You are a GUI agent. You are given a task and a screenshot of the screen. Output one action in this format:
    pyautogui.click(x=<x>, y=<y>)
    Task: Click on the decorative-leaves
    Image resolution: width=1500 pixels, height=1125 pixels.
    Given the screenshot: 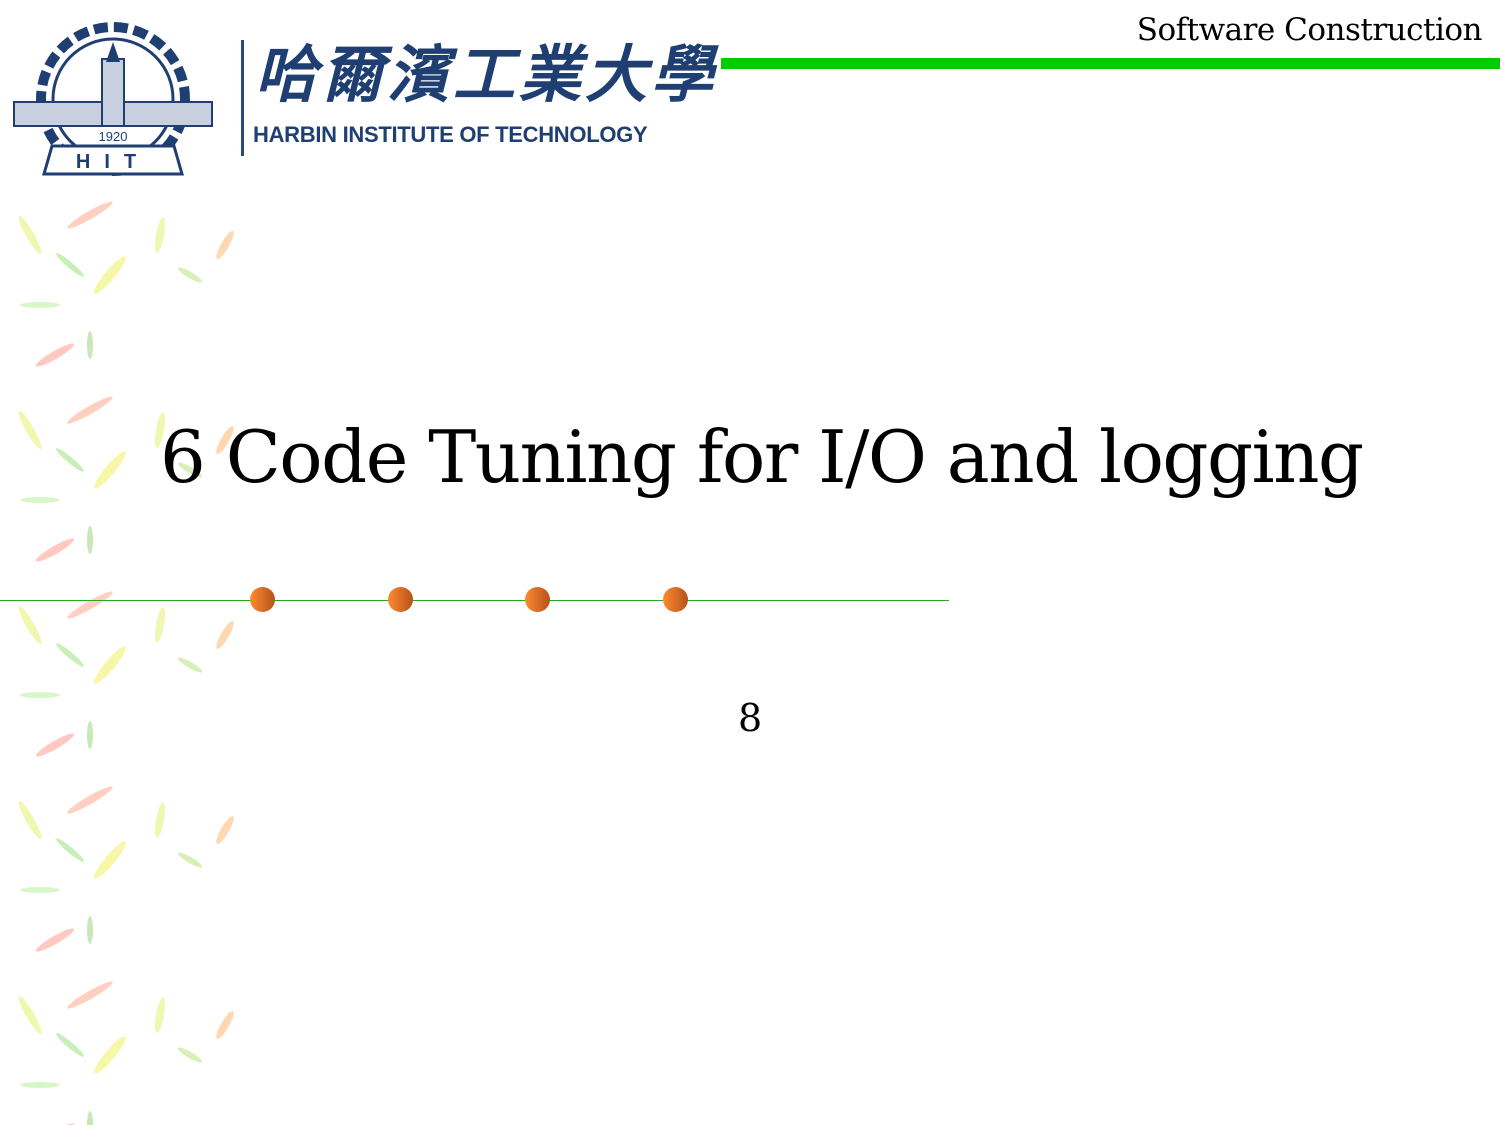 What is the action you would take?
    pyautogui.click(x=126, y=663)
    